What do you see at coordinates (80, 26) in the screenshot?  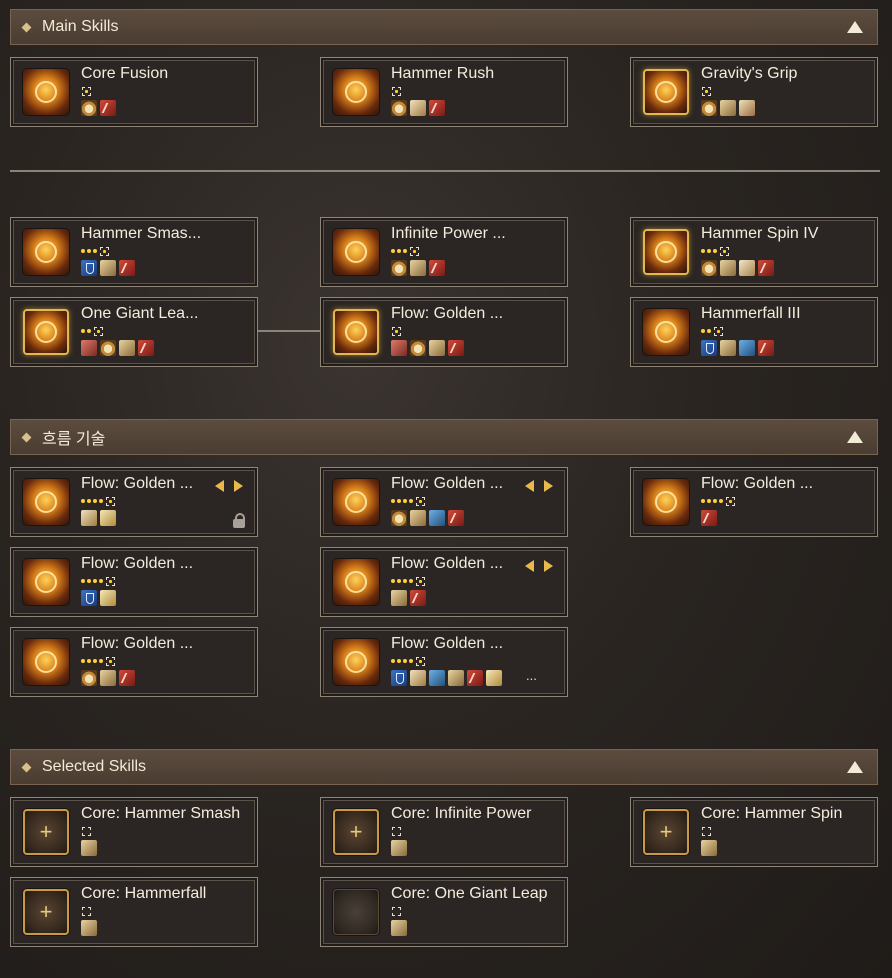 I see `section-title: Main Skills` at bounding box center [80, 26].